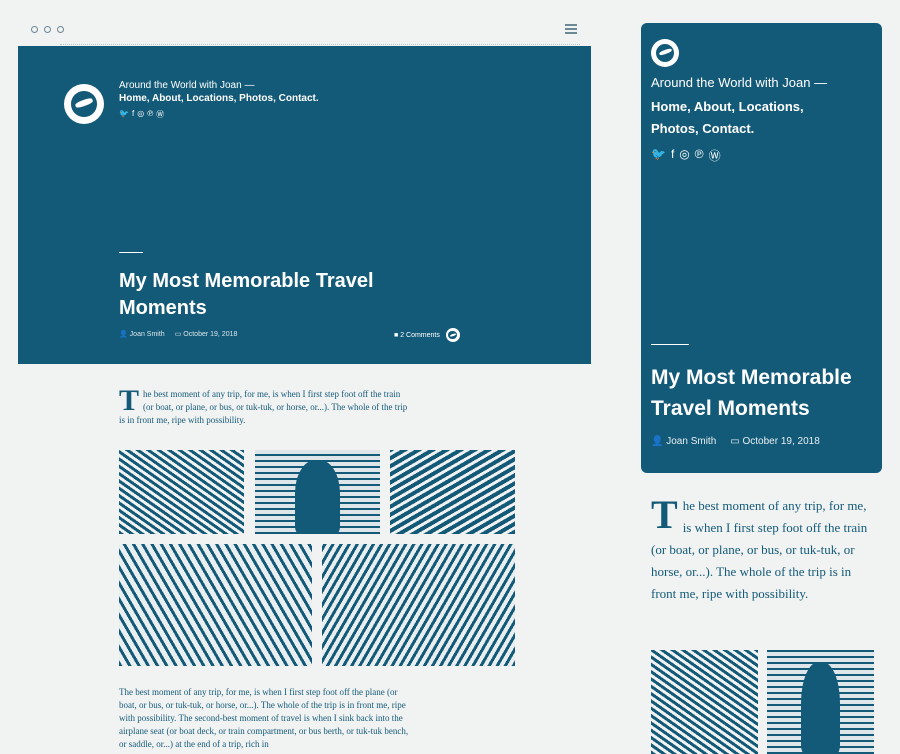 This screenshot has height=754, width=900. What do you see at coordinates (420, 335) in the screenshot?
I see `comments-link: 2 Comments` at bounding box center [420, 335].